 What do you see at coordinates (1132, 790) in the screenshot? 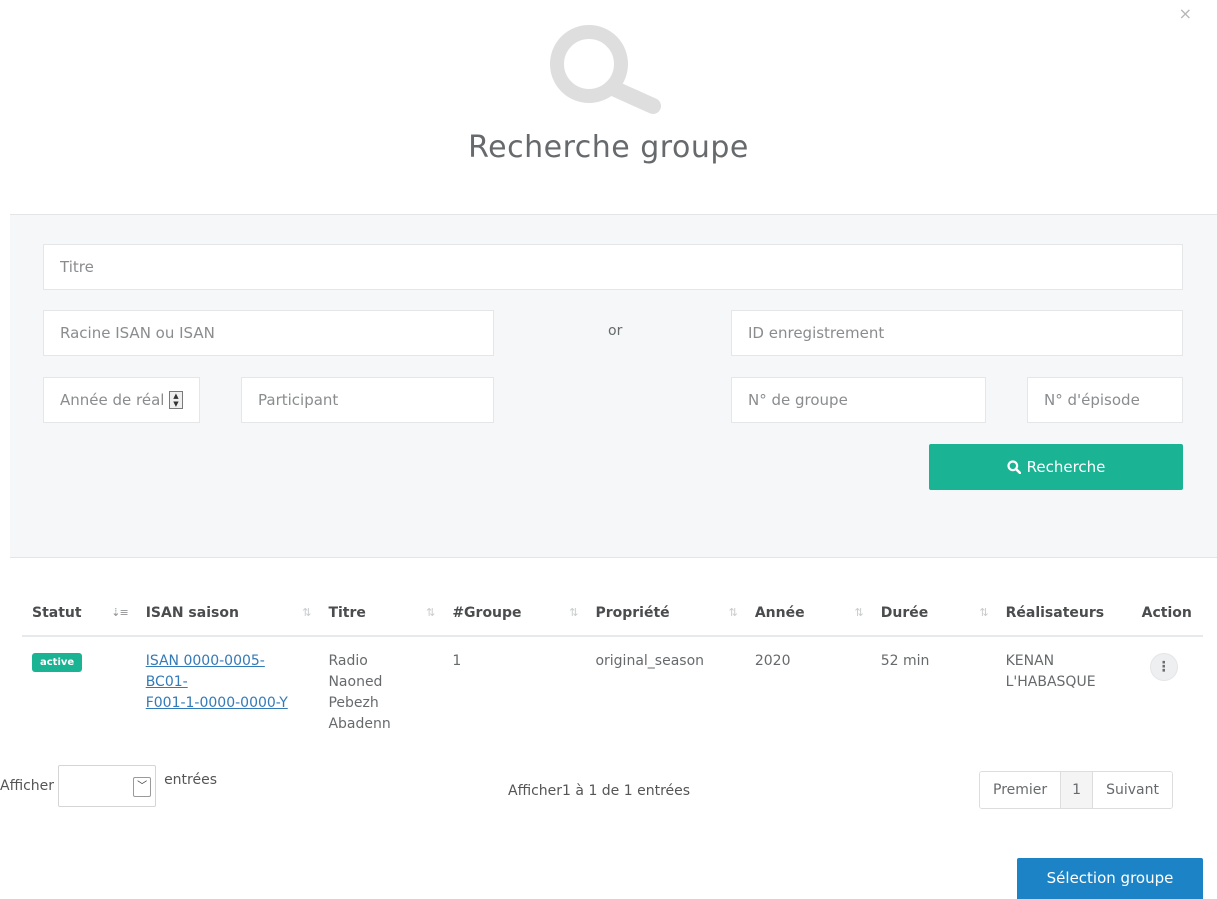
I see `pagination-next: Suivant` at bounding box center [1132, 790].